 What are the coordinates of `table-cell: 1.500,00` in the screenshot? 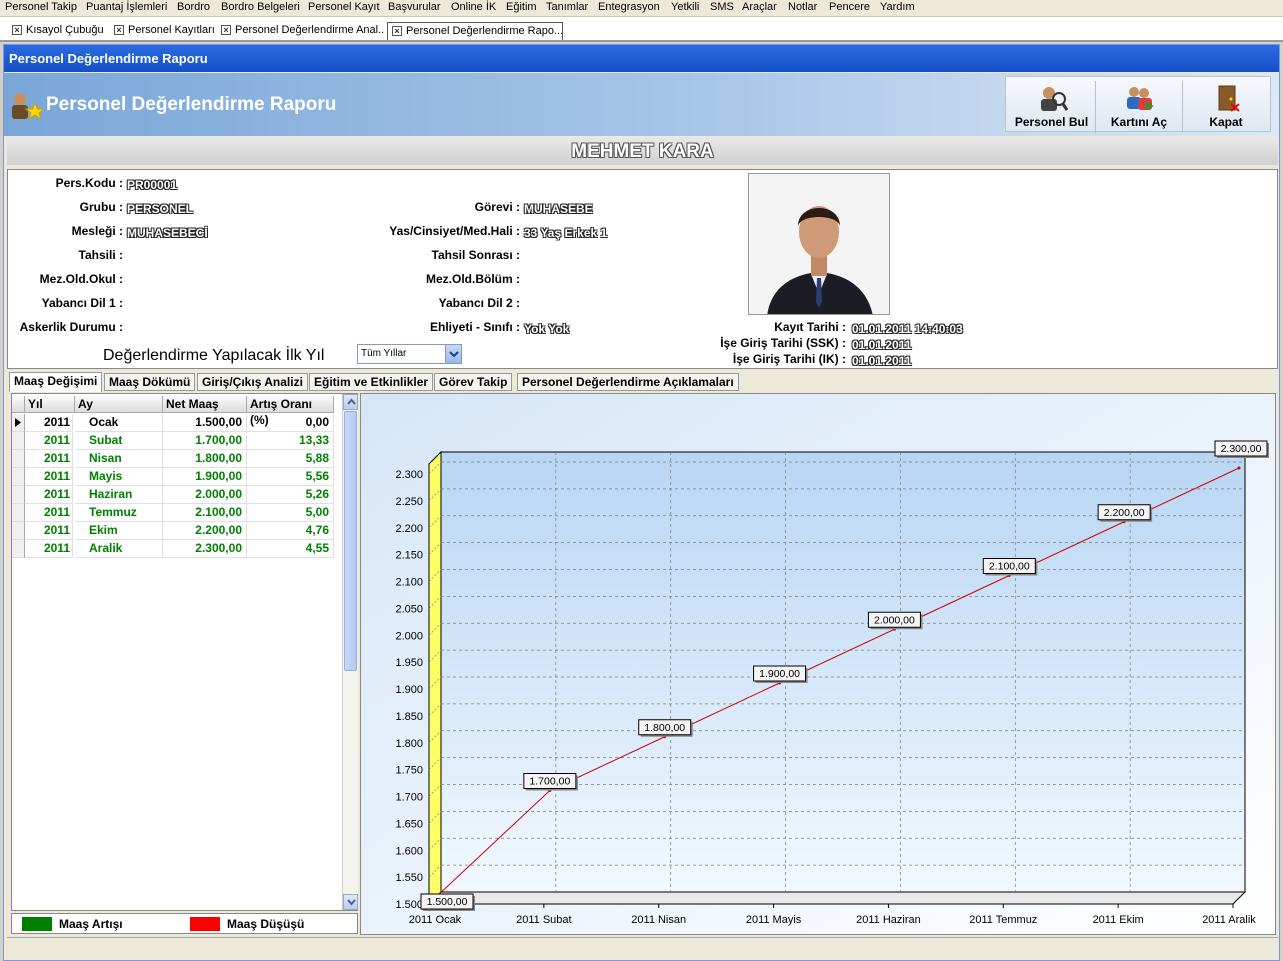 It's located at (205, 423).